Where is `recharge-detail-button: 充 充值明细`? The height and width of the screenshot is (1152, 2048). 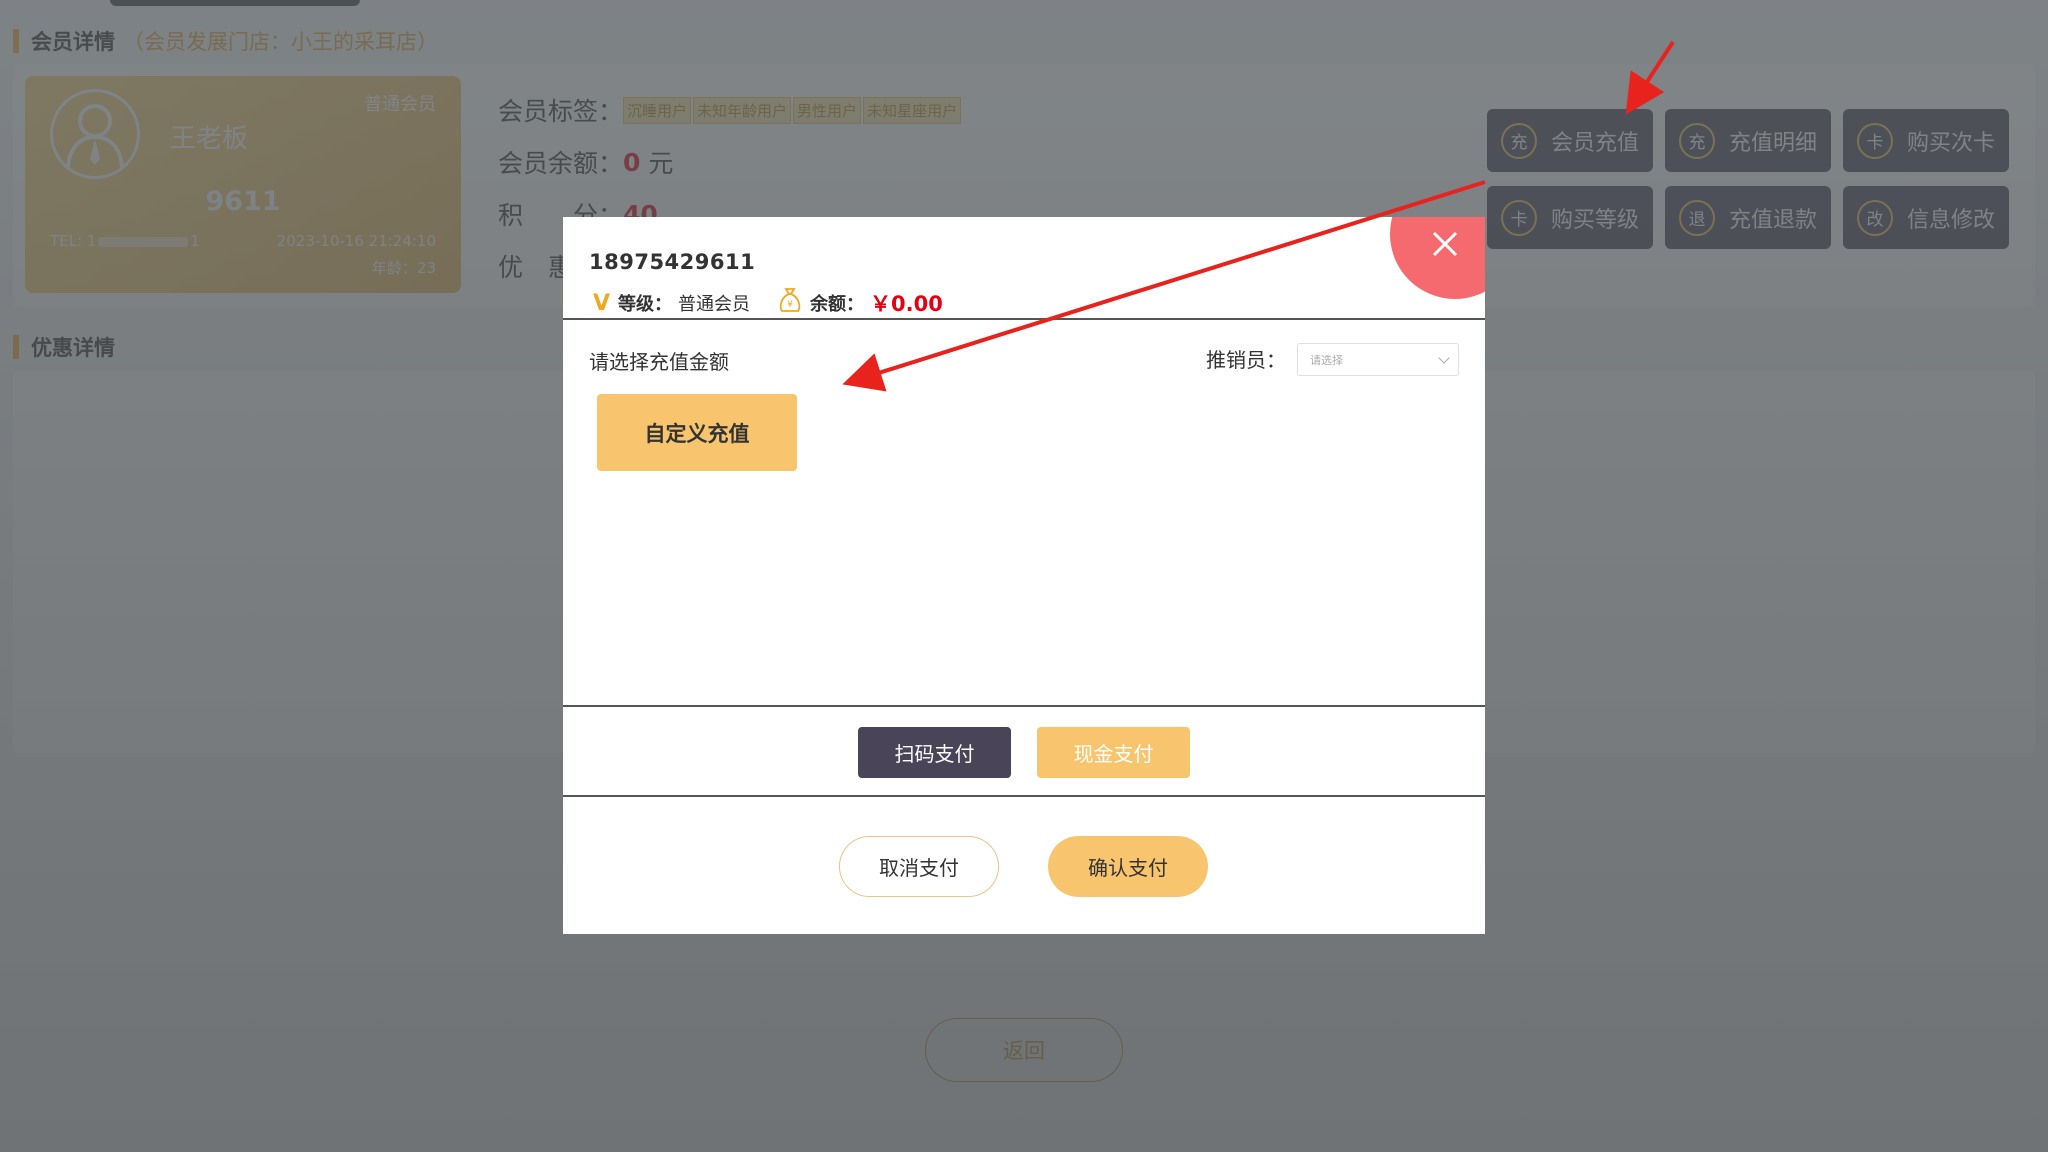
recharge-detail-button: 充 充值明细 is located at coordinates (1748, 140).